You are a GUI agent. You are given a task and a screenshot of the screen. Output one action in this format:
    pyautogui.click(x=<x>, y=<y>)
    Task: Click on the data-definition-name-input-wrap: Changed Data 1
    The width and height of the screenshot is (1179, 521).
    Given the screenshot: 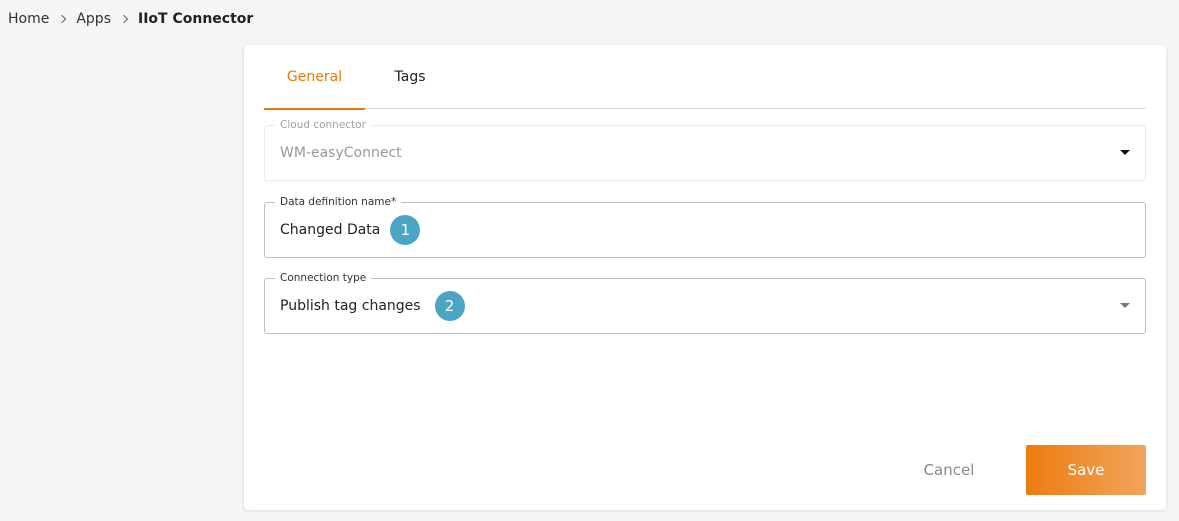 What is the action you would take?
    pyautogui.click(x=350, y=230)
    